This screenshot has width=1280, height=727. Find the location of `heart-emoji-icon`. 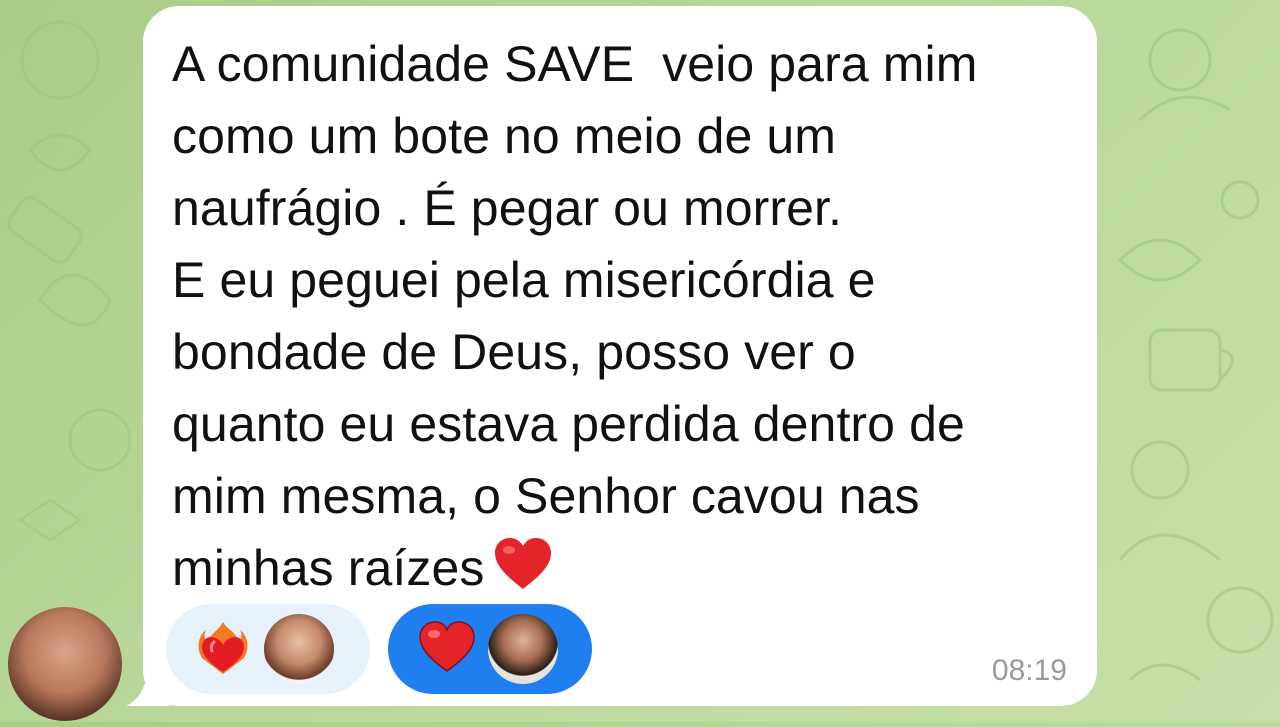

heart-emoji-icon is located at coordinates (523, 573).